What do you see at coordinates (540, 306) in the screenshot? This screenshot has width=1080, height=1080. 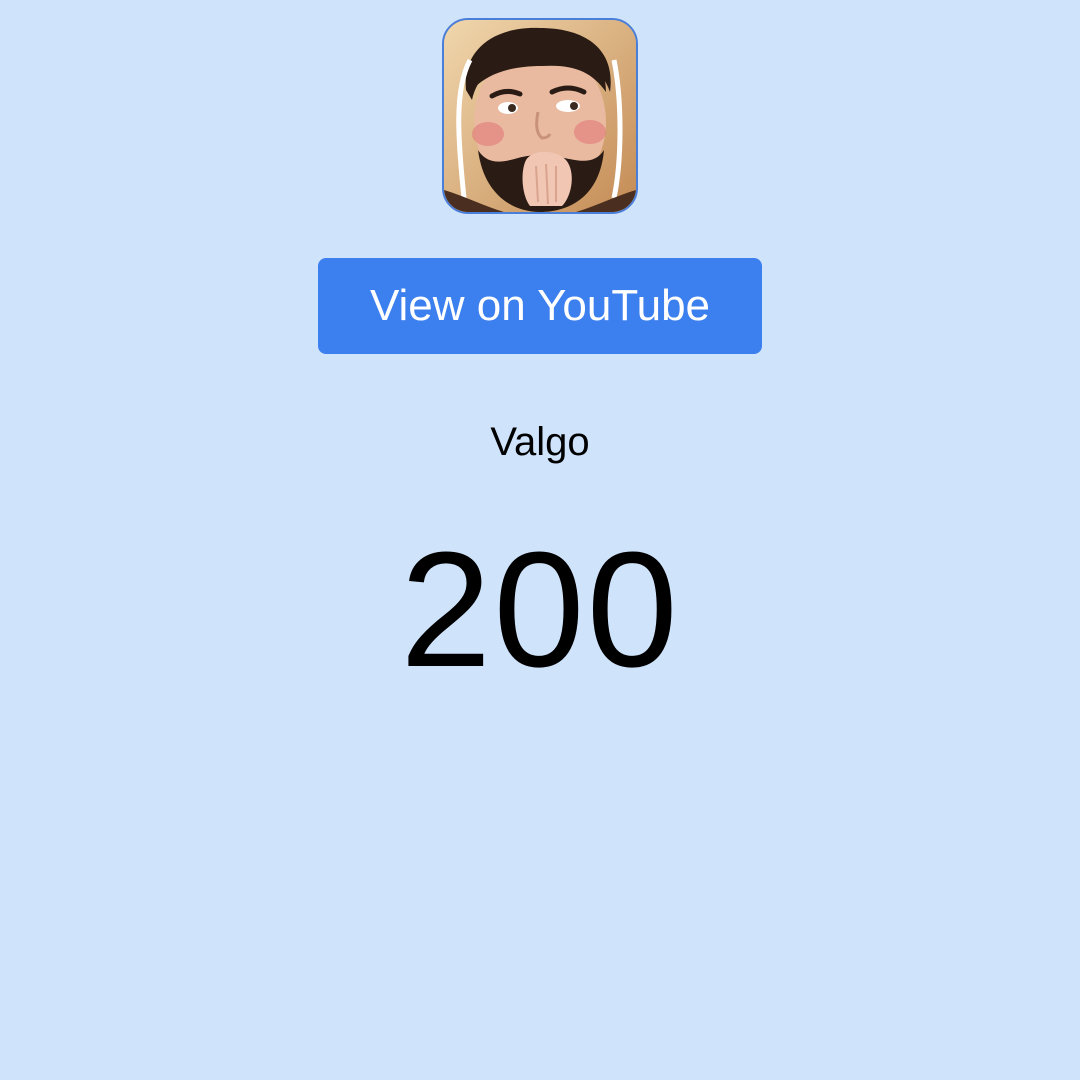 I see `view-on-youtube-button: View on YouTube` at bounding box center [540, 306].